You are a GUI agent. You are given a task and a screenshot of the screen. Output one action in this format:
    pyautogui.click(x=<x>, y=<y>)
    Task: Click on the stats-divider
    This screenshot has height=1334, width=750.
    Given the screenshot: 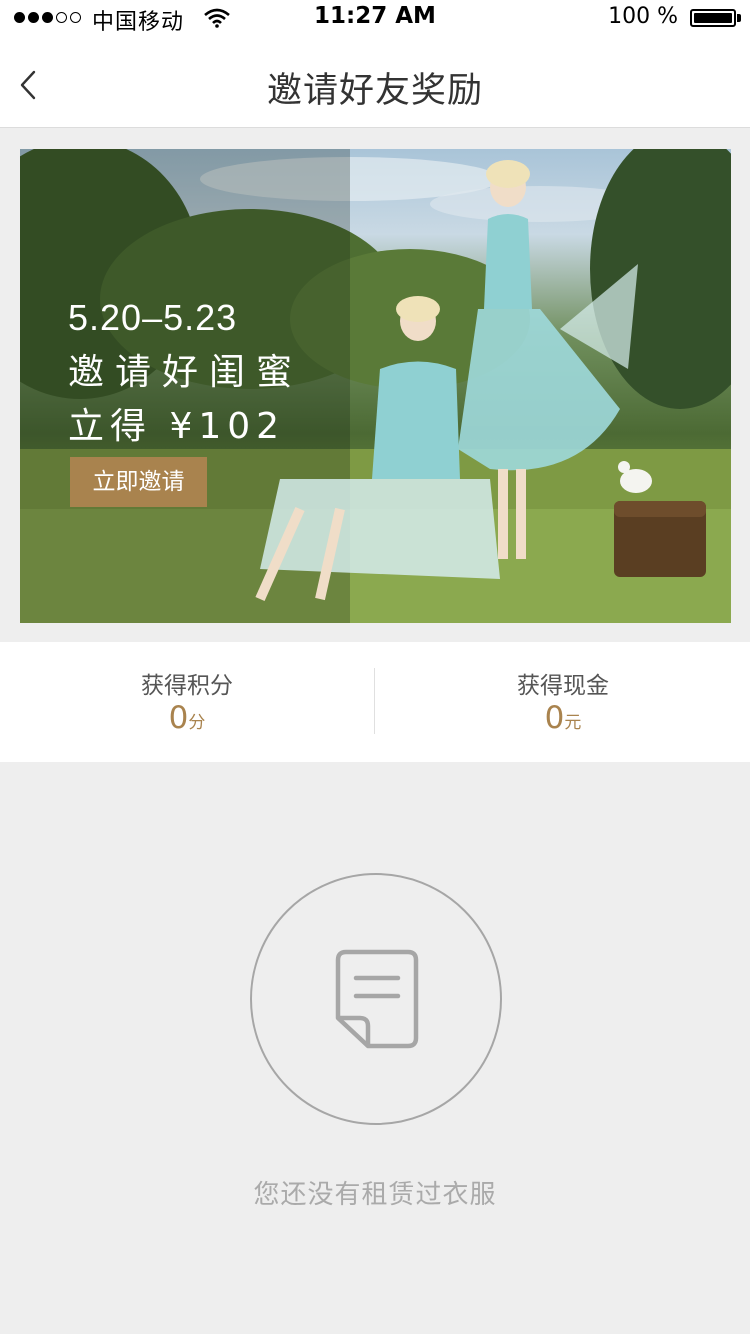 What is the action you would take?
    pyautogui.click(x=374, y=701)
    